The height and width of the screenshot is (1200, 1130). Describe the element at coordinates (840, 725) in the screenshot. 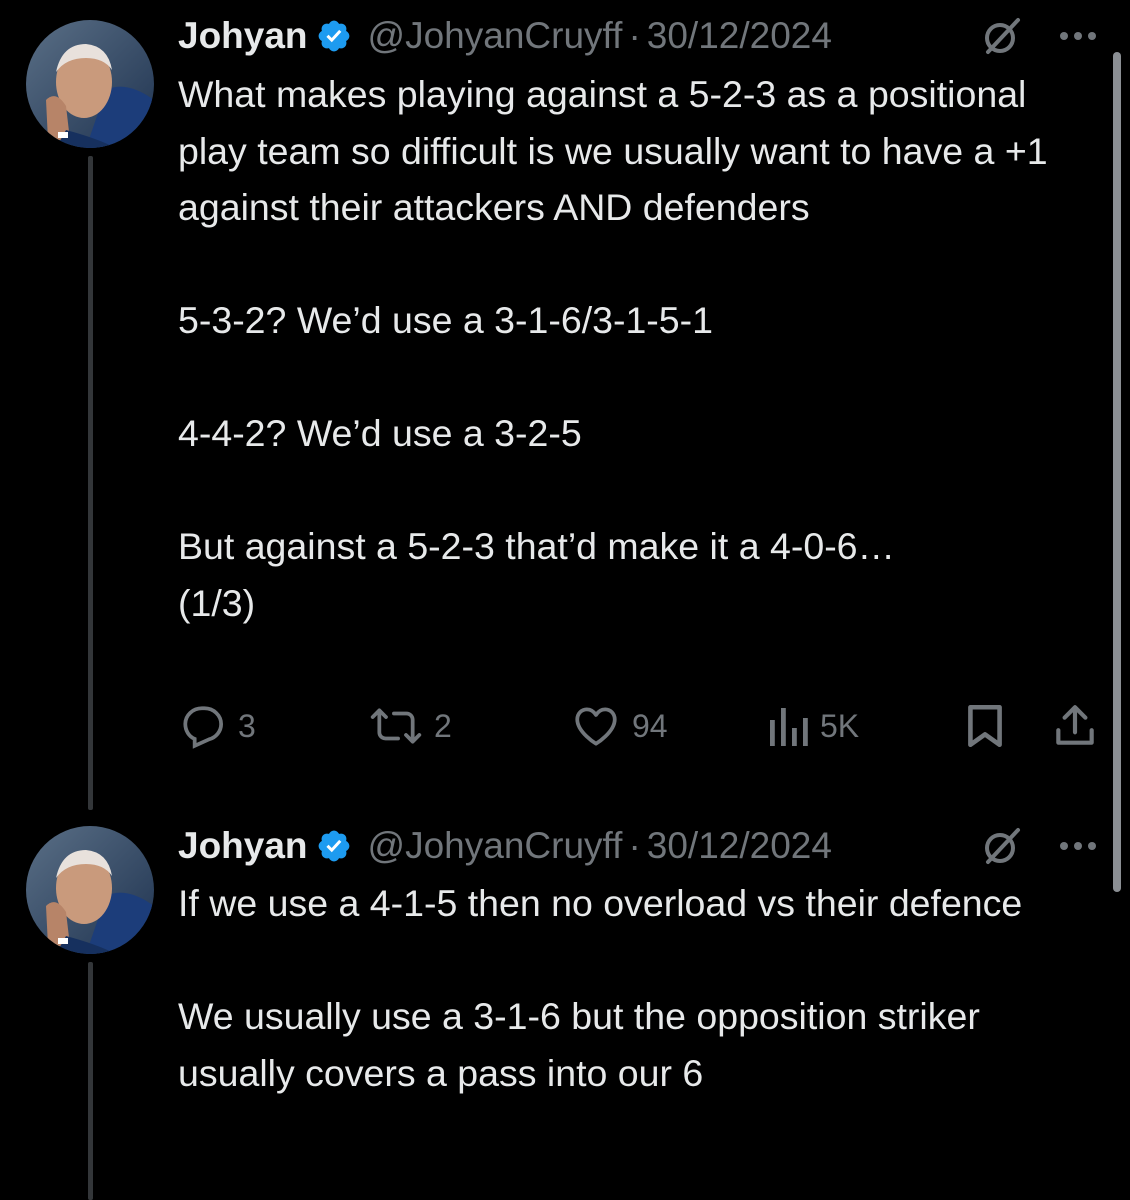

I see `views-count: 5K` at that location.